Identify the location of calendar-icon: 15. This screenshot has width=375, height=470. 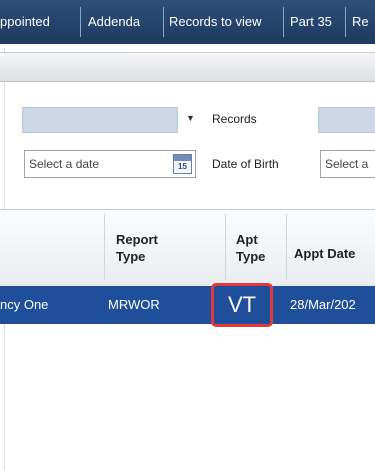
(182, 164).